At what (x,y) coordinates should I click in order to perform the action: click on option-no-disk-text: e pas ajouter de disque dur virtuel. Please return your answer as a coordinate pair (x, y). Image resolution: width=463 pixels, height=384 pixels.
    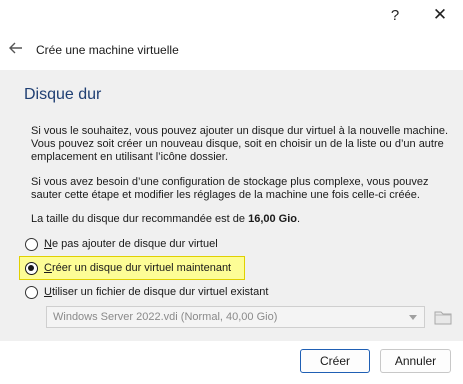
    Looking at the image, I should click on (134, 244).